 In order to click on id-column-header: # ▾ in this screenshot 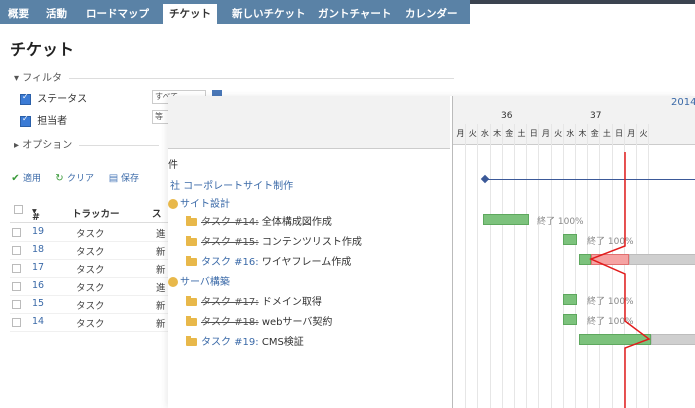, I will do `click(36, 214)`.